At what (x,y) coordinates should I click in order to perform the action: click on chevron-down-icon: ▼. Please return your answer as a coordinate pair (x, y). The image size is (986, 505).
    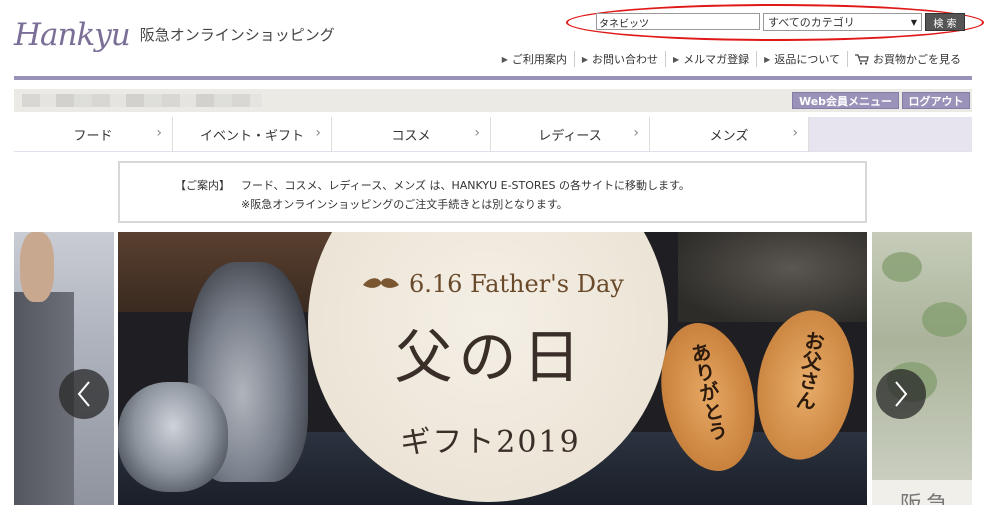
    Looking at the image, I should click on (913, 22).